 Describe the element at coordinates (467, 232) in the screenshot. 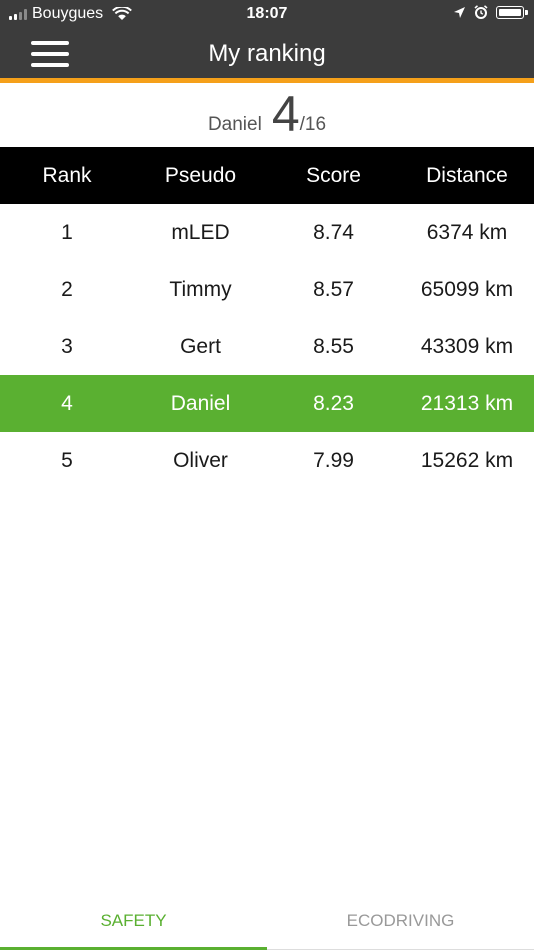

I see `cell-distance: 6374 km` at that location.